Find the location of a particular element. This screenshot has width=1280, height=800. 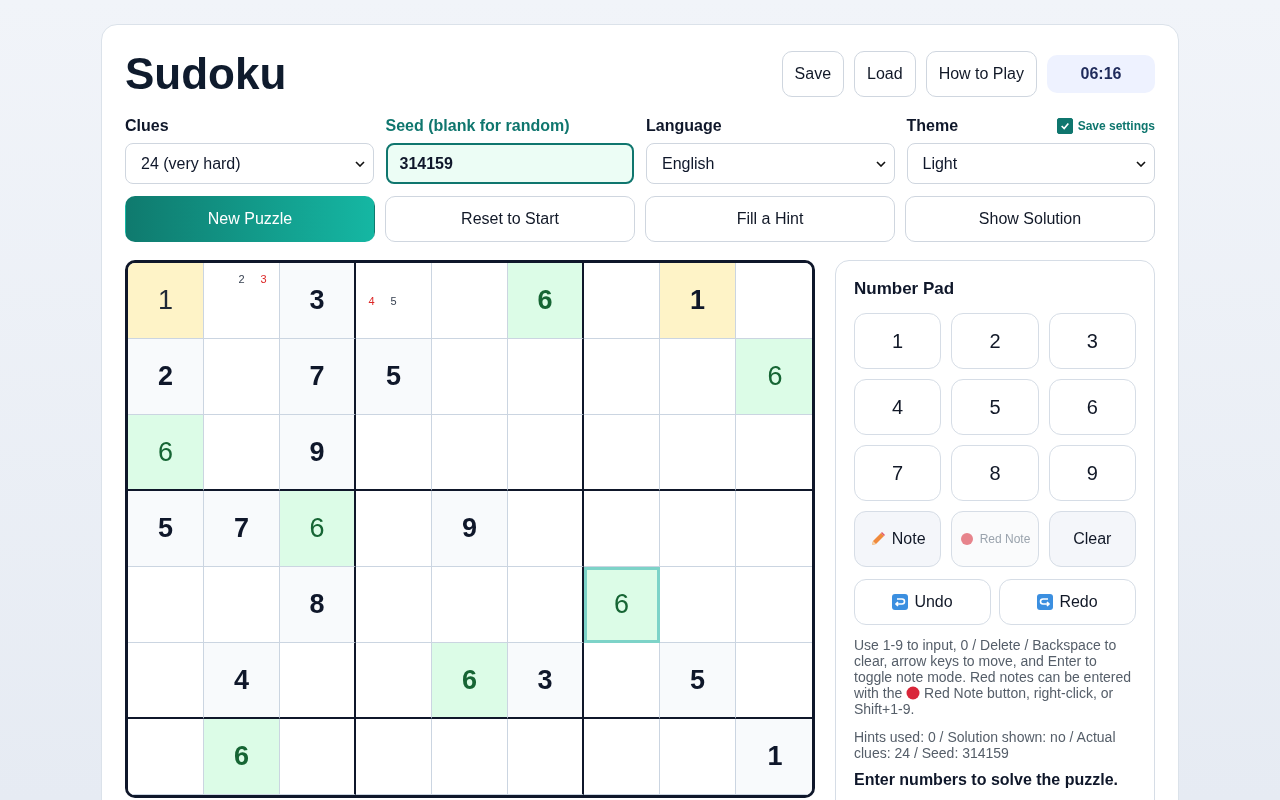

board-cell: 8 is located at coordinates (318, 605).